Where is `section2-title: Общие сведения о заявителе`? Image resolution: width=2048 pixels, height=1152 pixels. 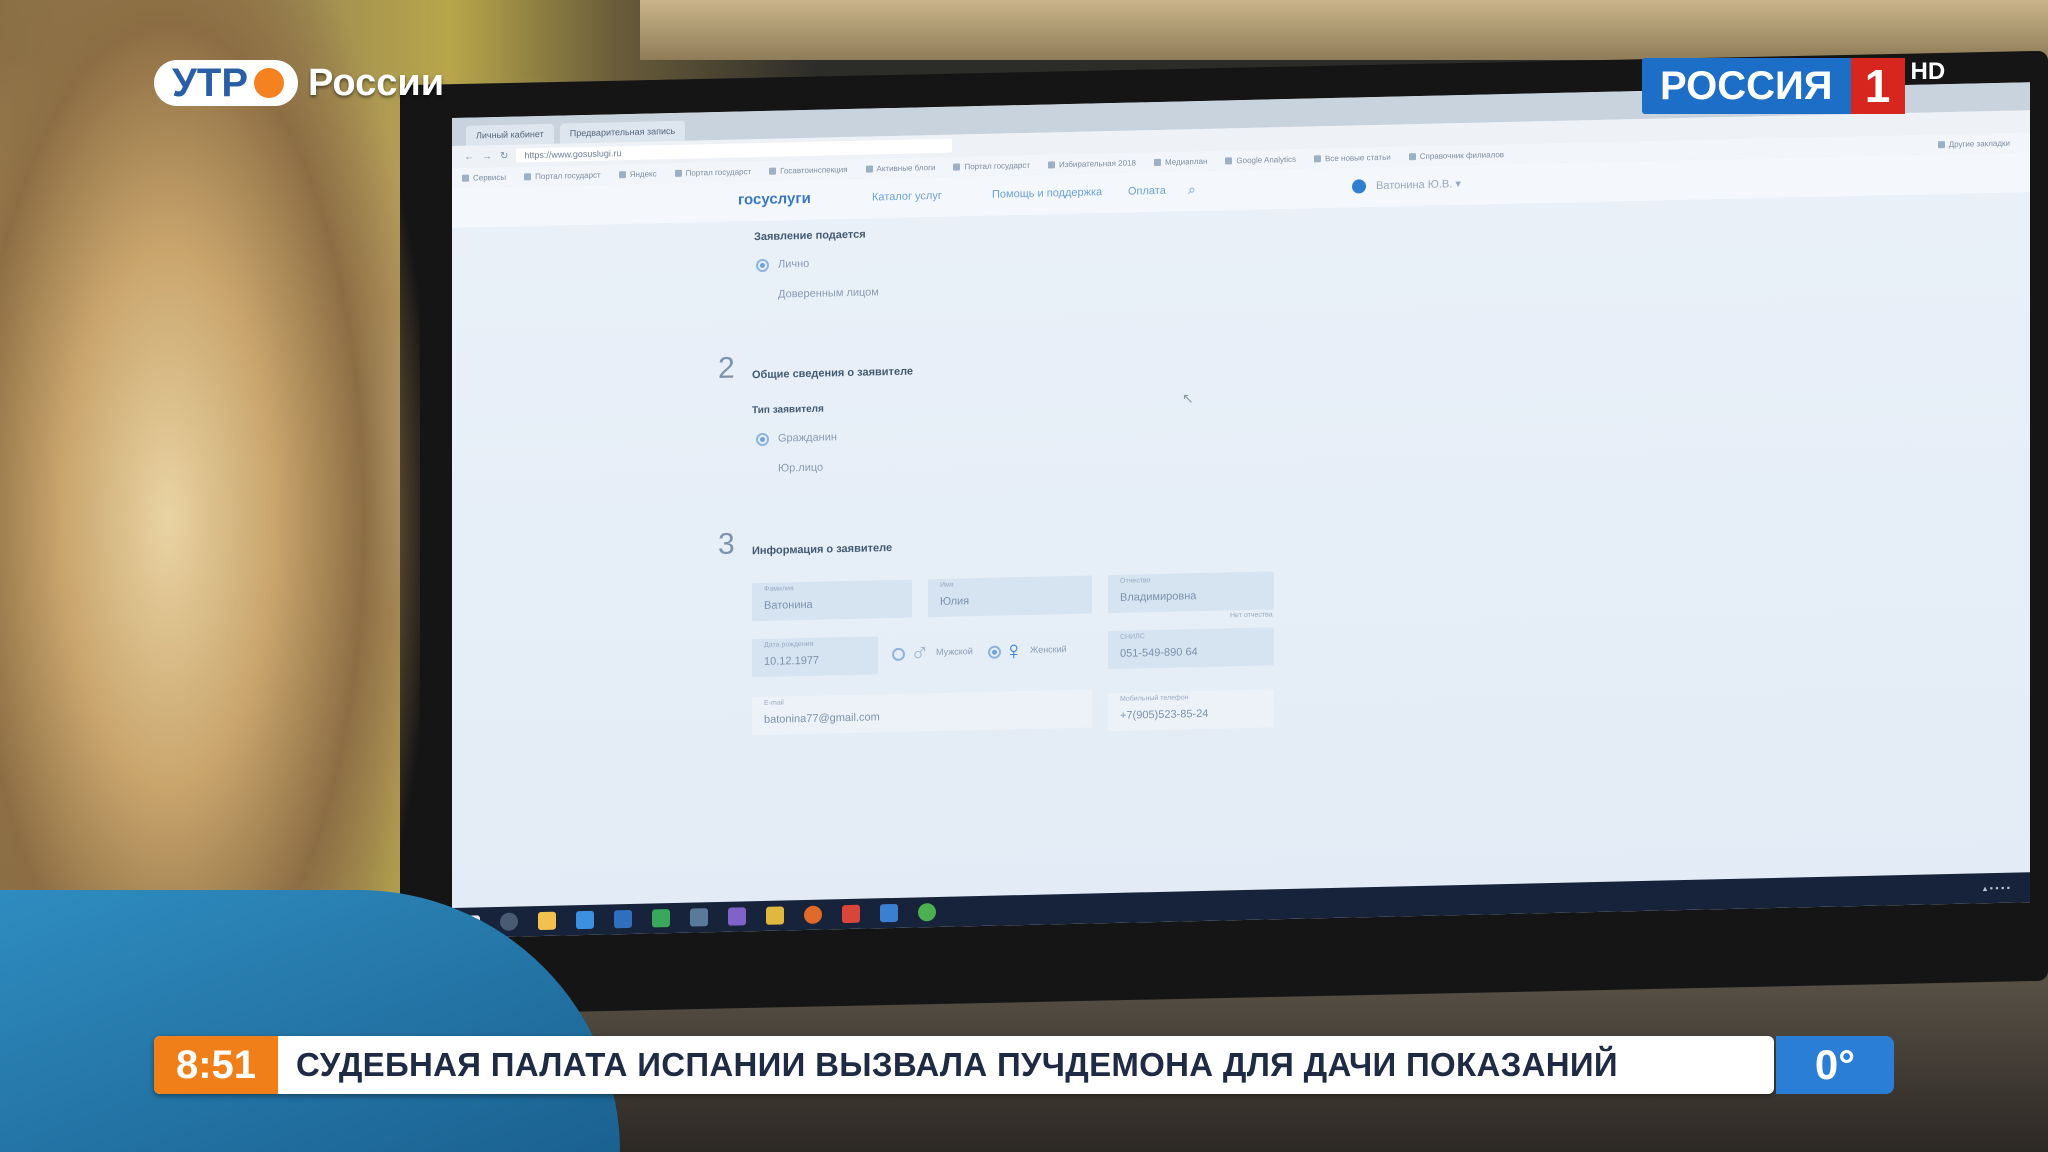 section2-title: Общие сведения о заявителе is located at coordinates (833, 373).